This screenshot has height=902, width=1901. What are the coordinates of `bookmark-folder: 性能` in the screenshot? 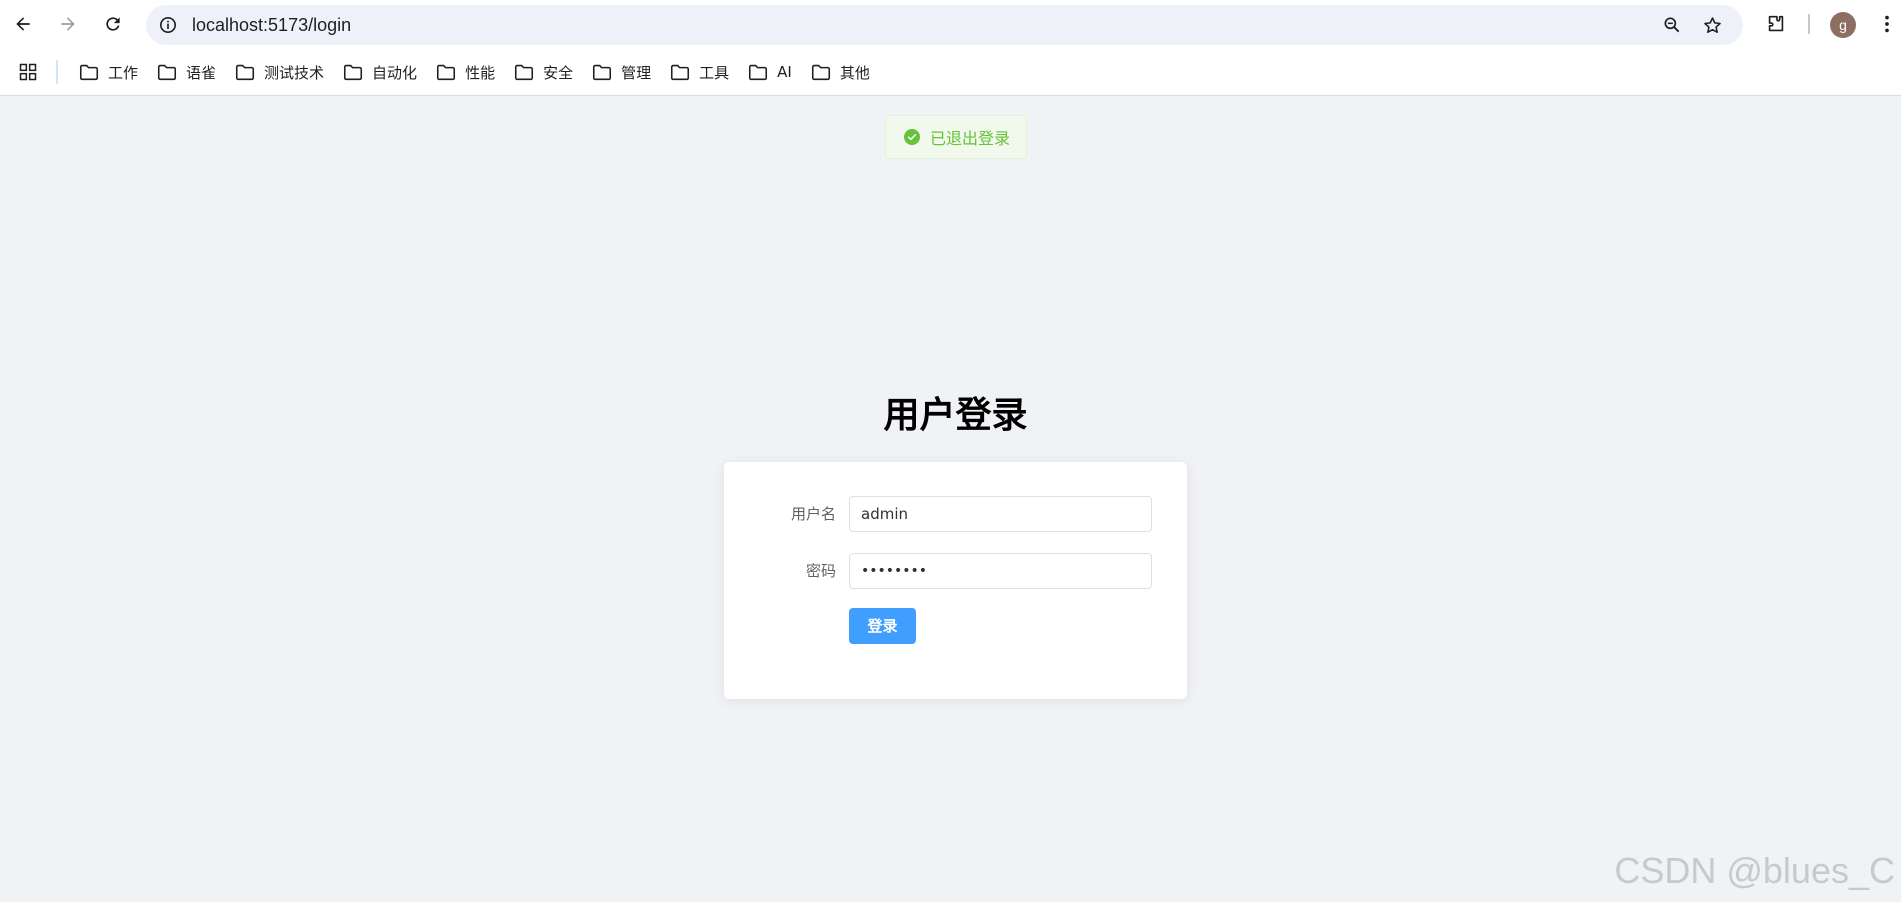 It's located at (466, 72).